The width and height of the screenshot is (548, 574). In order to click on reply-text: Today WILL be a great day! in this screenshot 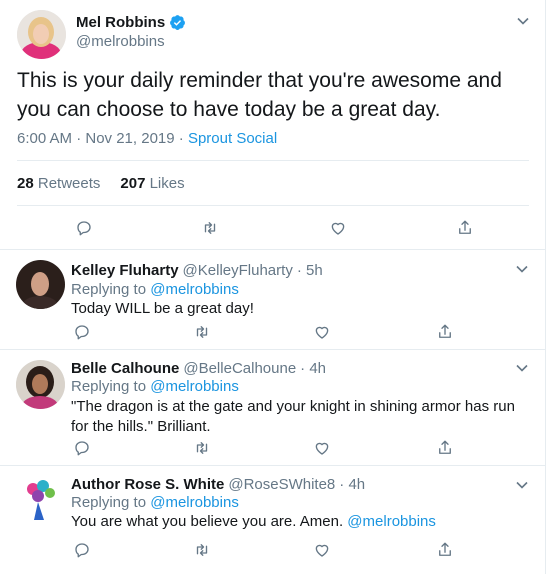, I will do `click(162, 308)`.